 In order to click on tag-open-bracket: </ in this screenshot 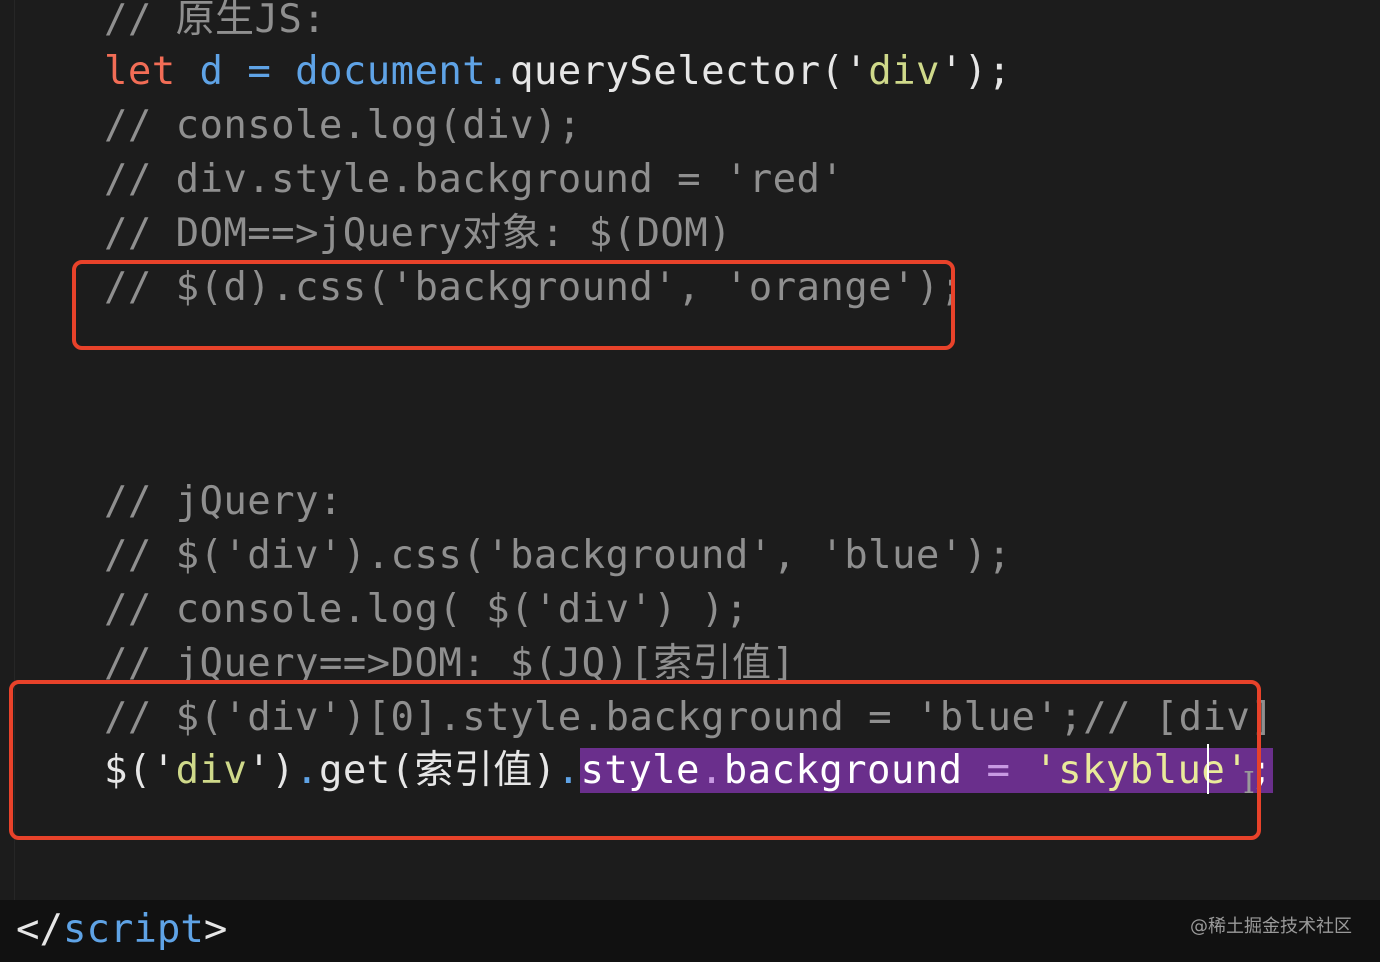, I will do `click(39, 929)`.